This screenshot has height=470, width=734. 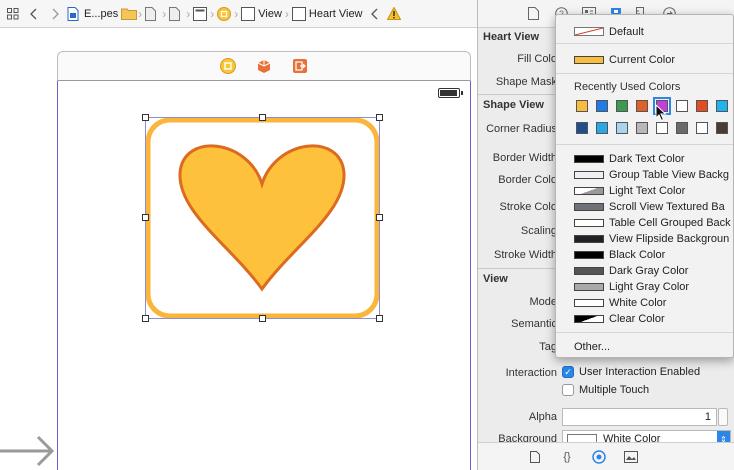 I want to click on recent-colors-heading: Recently Used Colors, so click(x=627, y=87).